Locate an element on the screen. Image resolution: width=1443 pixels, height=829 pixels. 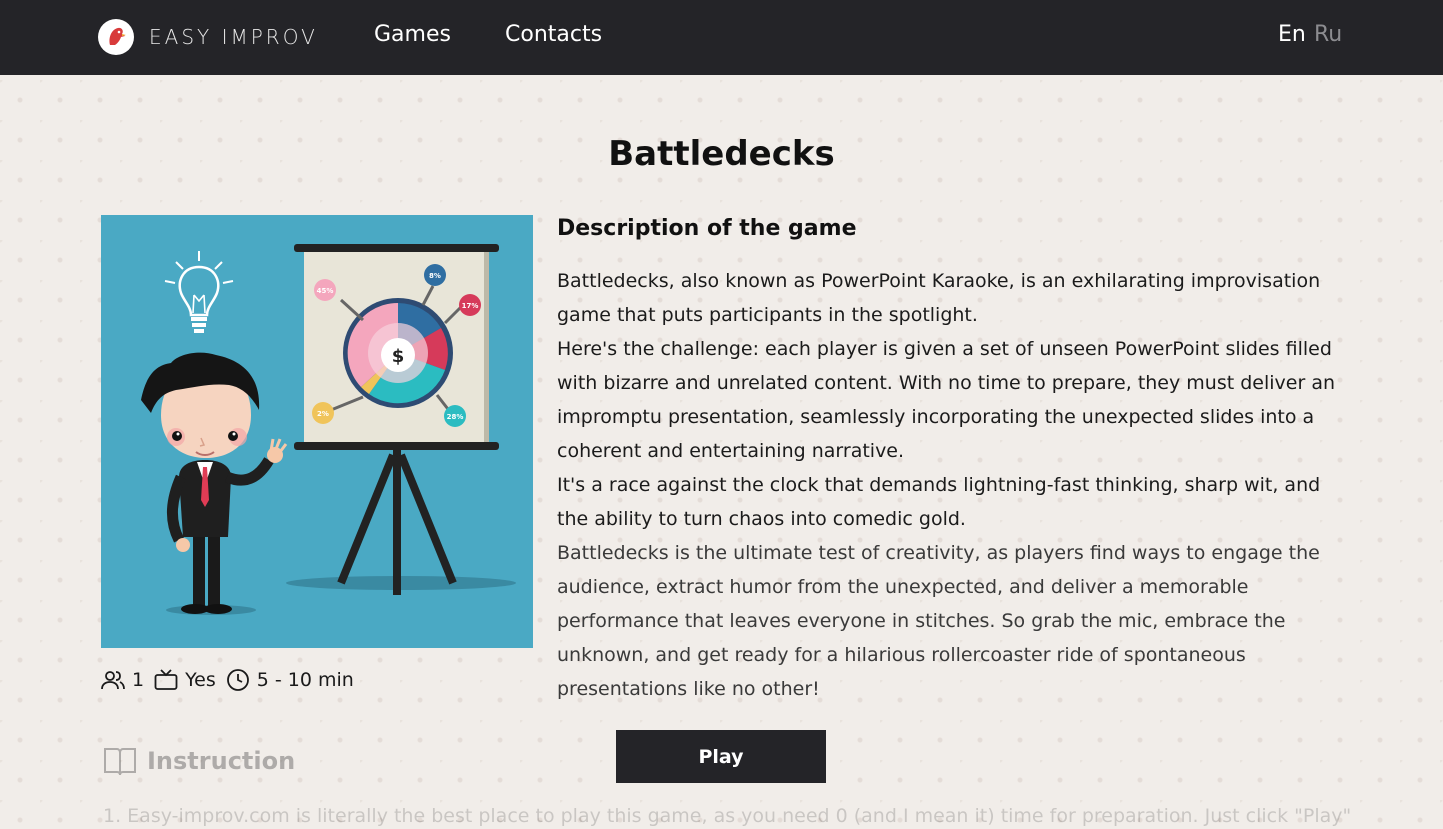
tv-icon is located at coordinates (166, 679).